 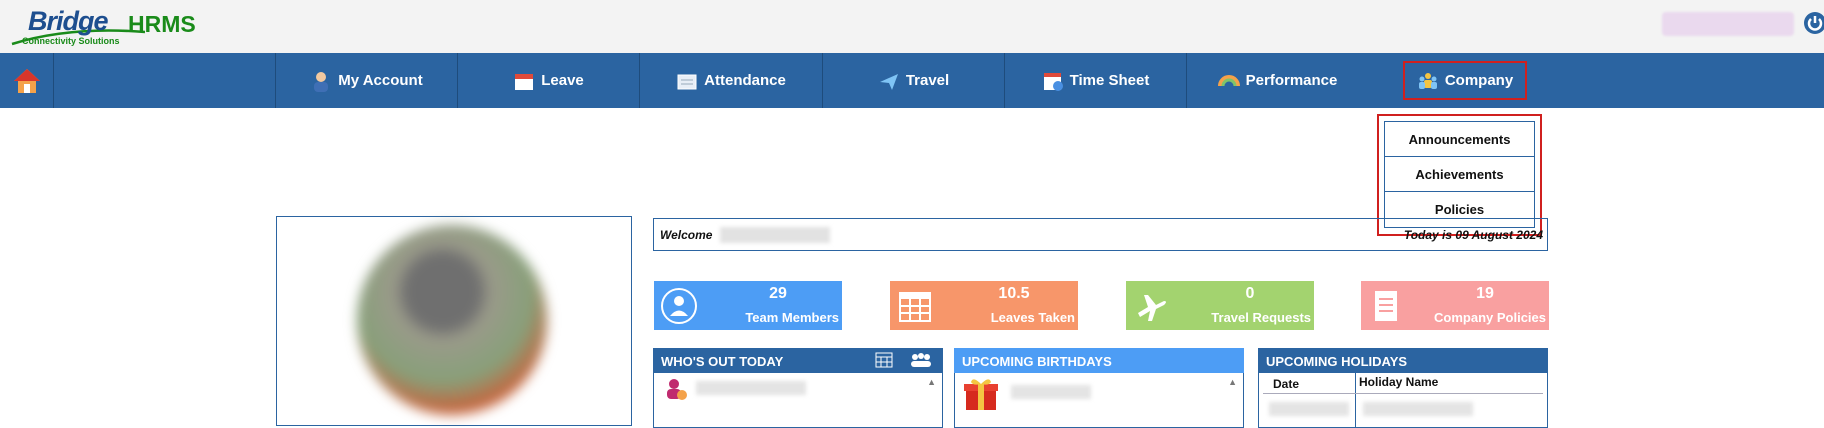 I want to click on stat-value: 0, so click(x=1250, y=293).